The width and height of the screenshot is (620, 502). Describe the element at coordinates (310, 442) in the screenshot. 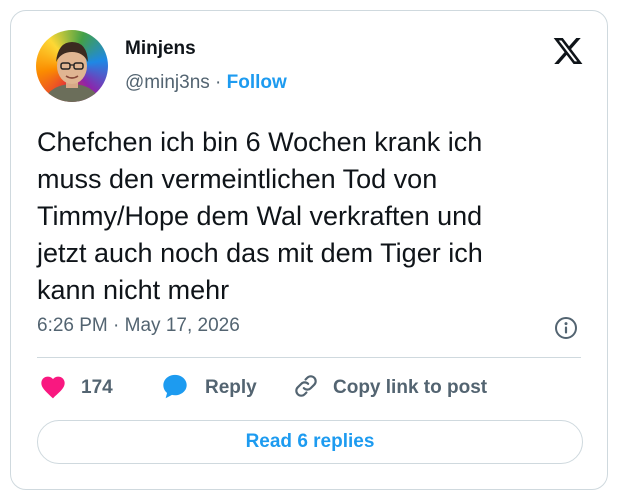

I see `read-replies-button: Read 6 replies` at that location.